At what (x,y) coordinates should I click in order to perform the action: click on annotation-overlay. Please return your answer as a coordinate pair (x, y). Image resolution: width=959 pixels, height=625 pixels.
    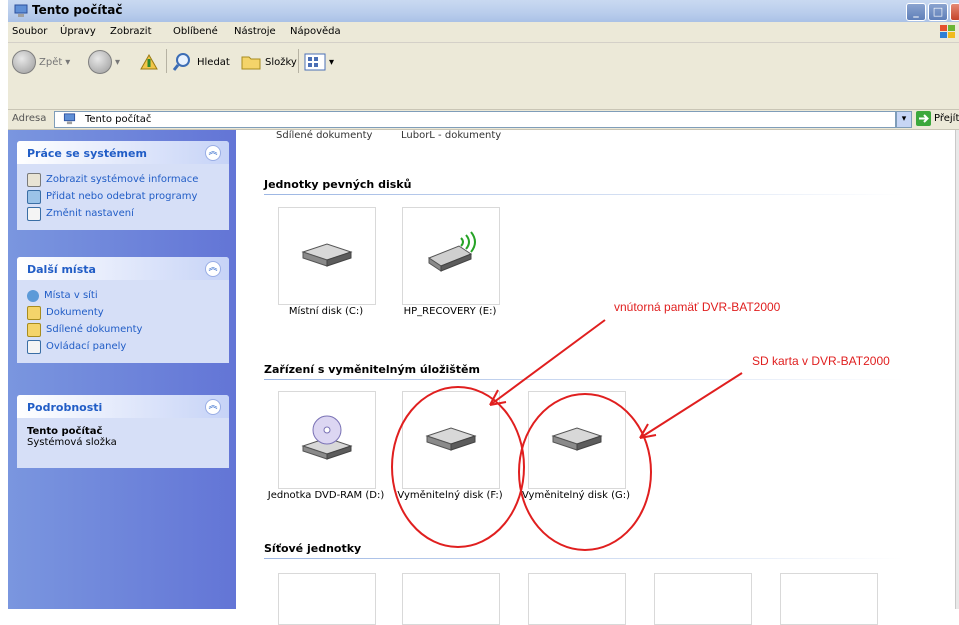
    Looking at the image, I should click on (567, 435).